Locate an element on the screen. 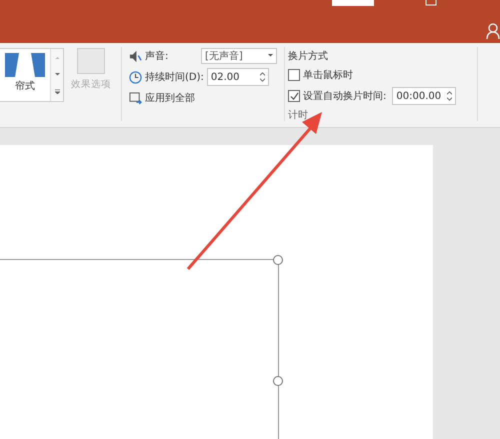  window-restore-icon is located at coordinates (431, 3).